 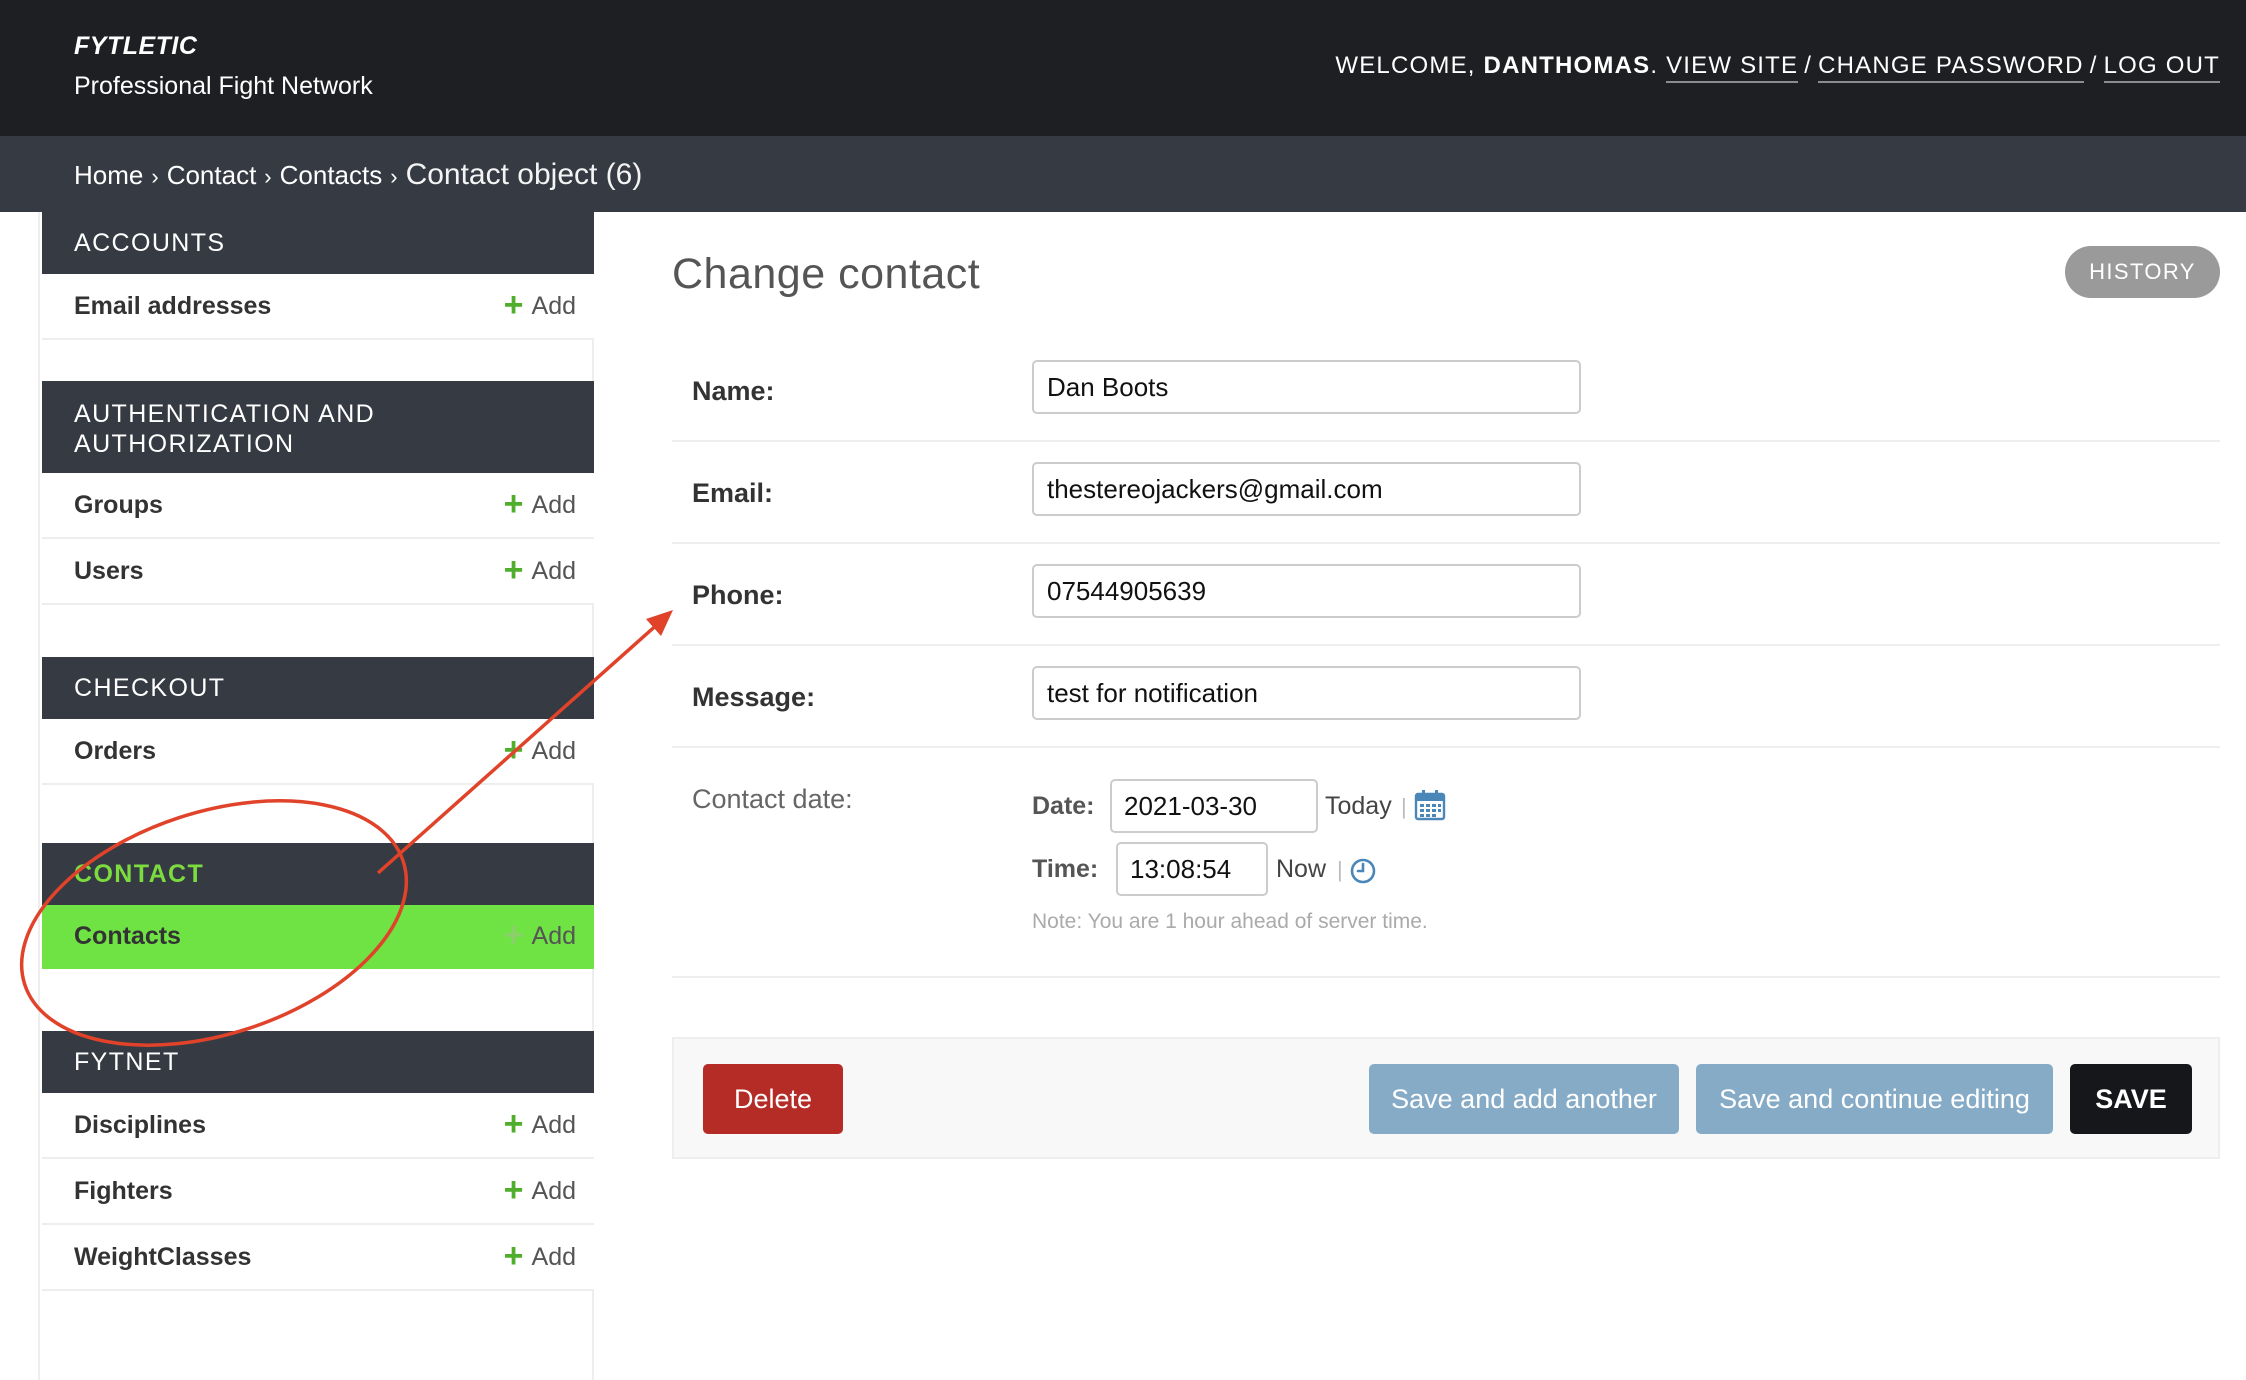 What do you see at coordinates (172, 306) in the screenshot?
I see `sidebar-item-label: Email addresses` at bounding box center [172, 306].